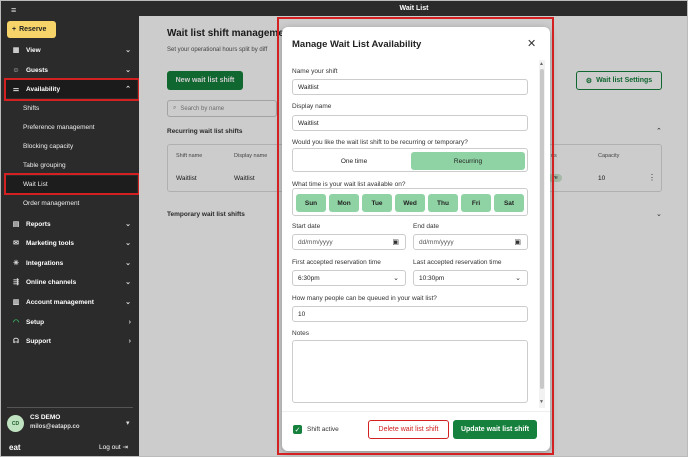 This screenshot has height=457, width=688. I want to click on sidebar-sub-blocking-capacity: Blocking capacity, so click(71, 146).